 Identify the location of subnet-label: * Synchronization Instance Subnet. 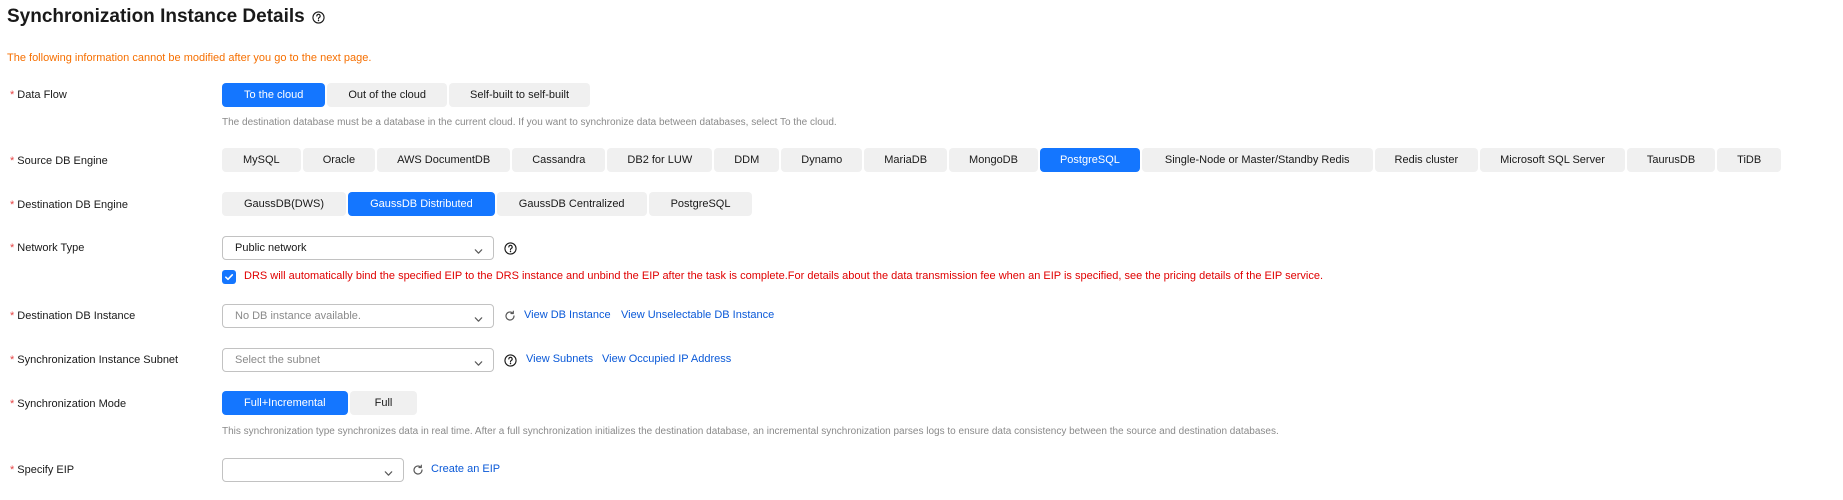
(94, 360).